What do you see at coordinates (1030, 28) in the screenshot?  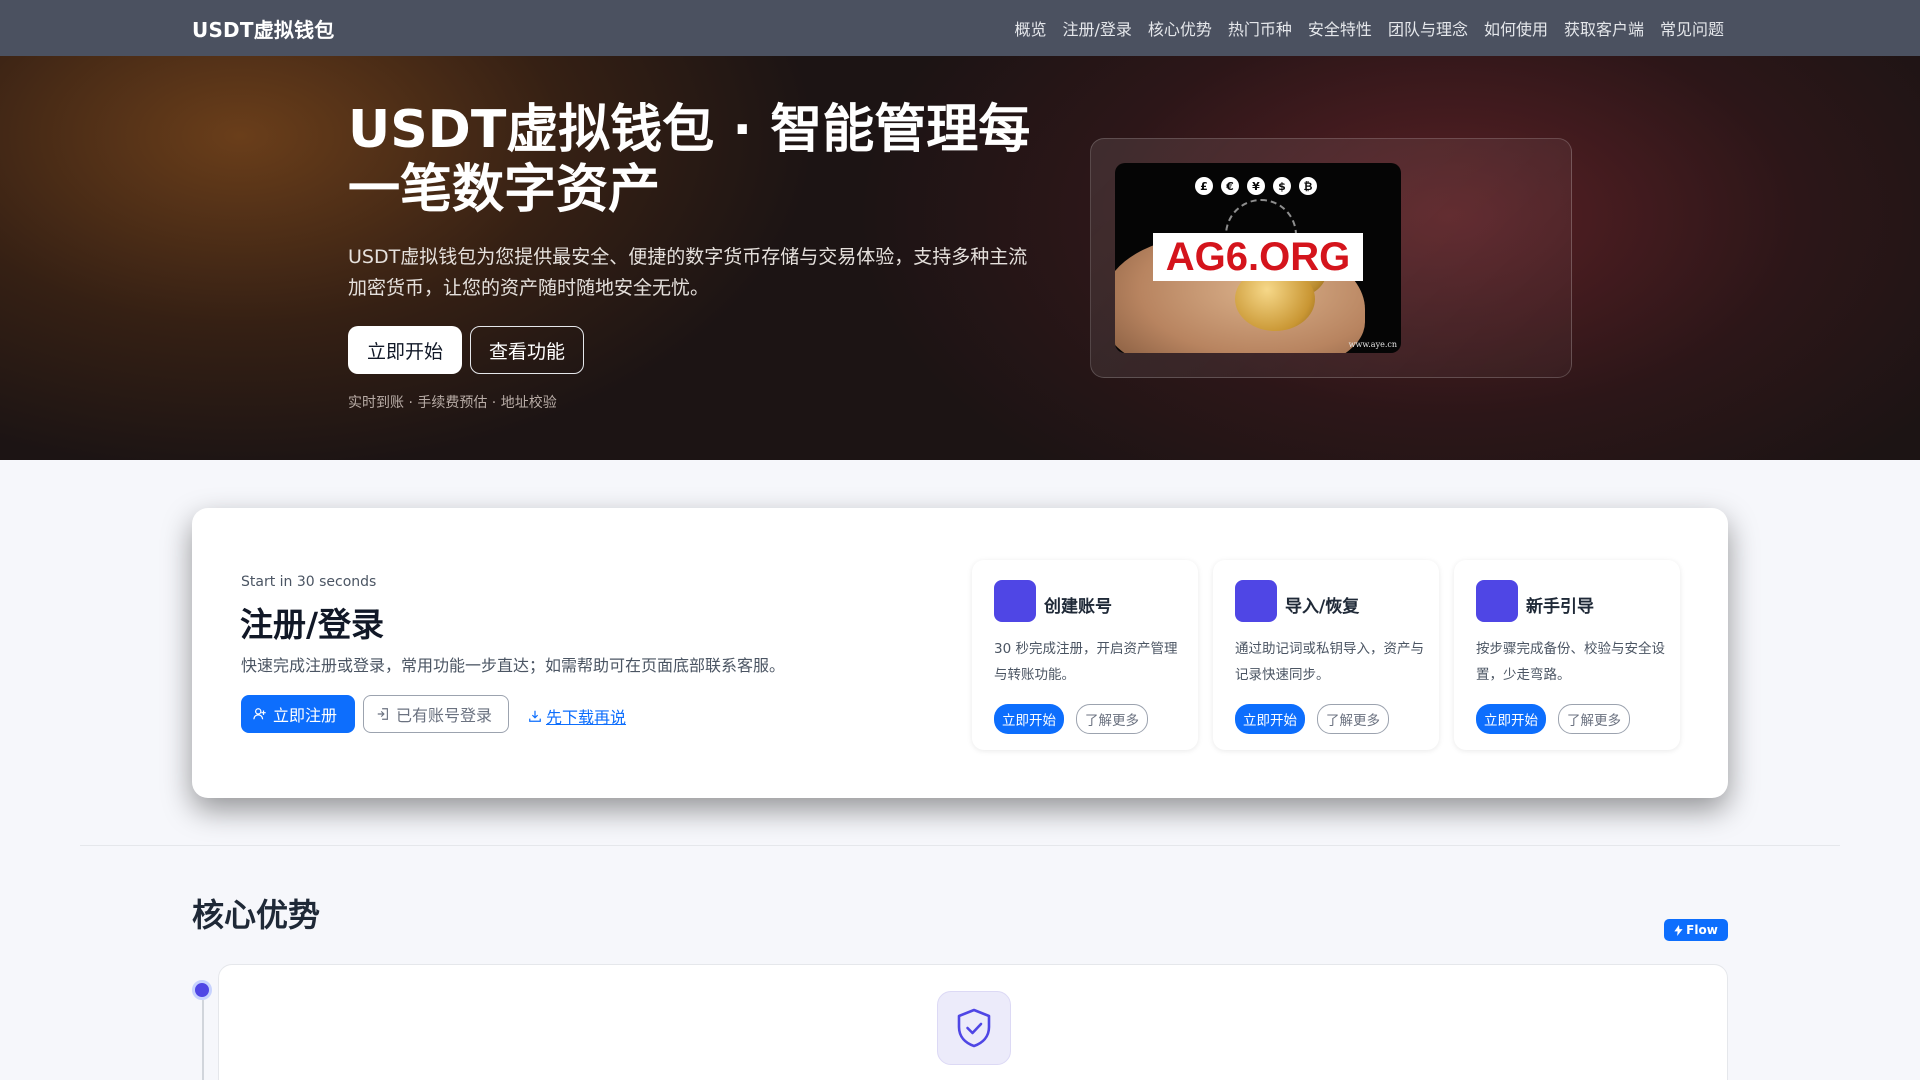 I see `nav-link-overview: 概览` at bounding box center [1030, 28].